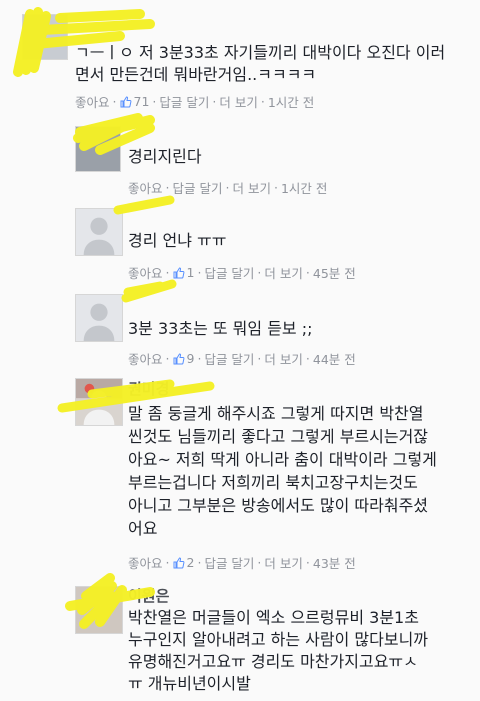 The width and height of the screenshot is (480, 701). What do you see at coordinates (148, 388) in the screenshot?
I see `comment-author: 권미경` at bounding box center [148, 388].